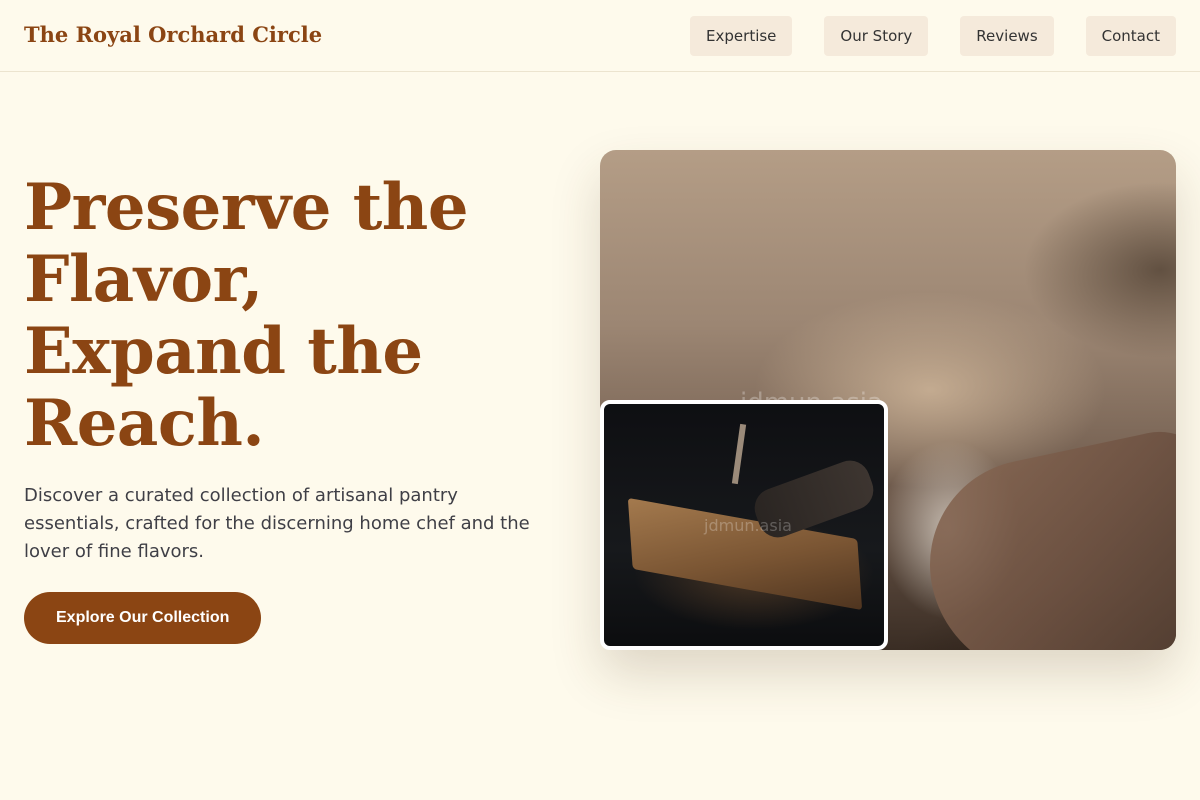 This screenshot has height=800, width=1200. Describe the element at coordinates (741, 36) in the screenshot. I see `nav-link-expertise: Expertise` at that location.